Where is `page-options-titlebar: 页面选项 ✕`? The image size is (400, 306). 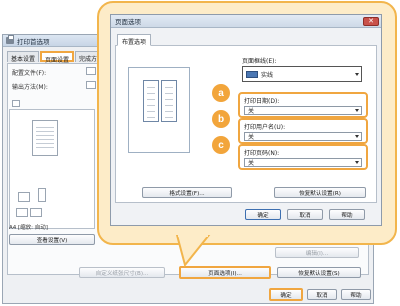
page-options-titlebar: 页面选项 ✕ is located at coordinates (246, 21).